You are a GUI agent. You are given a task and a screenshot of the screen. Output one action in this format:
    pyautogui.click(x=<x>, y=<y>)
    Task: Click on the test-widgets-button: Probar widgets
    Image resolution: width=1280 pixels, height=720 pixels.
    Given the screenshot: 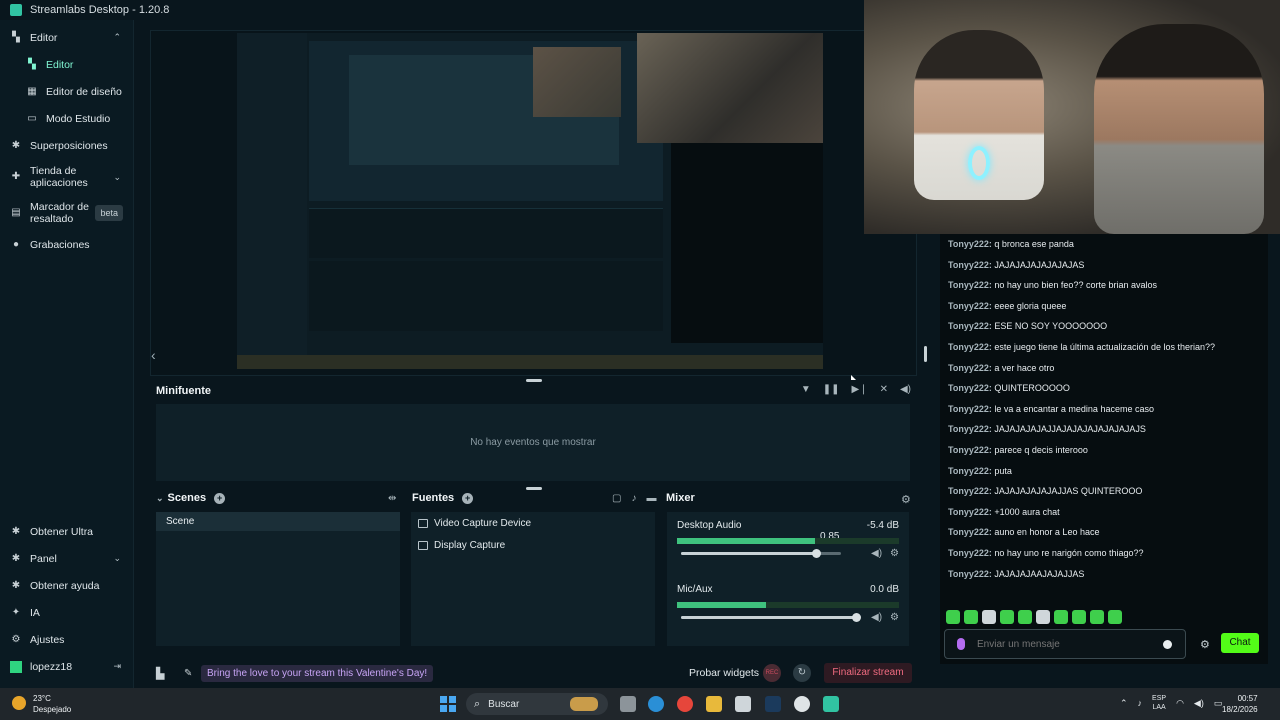 What is the action you would take?
    pyautogui.click(x=724, y=673)
    